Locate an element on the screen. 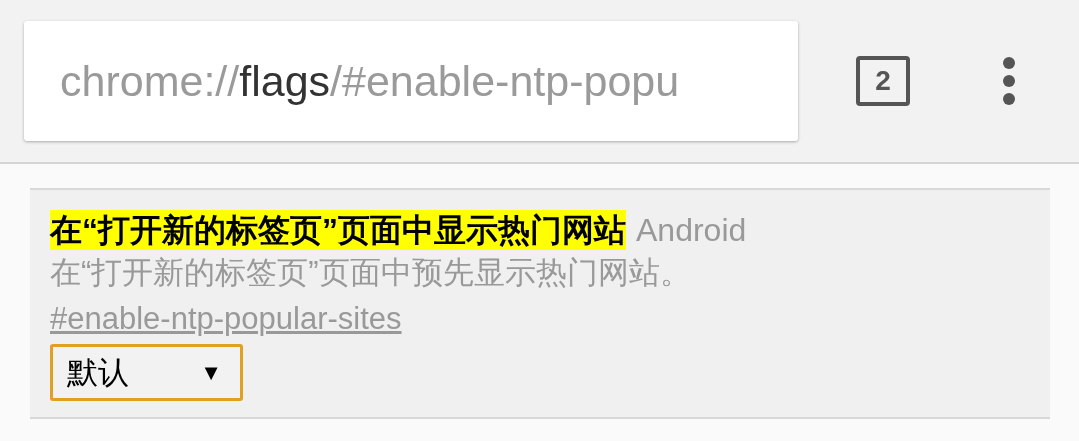  flag-title: 在“打开新的标签页”页面中显示热门网站 is located at coordinates (338, 230).